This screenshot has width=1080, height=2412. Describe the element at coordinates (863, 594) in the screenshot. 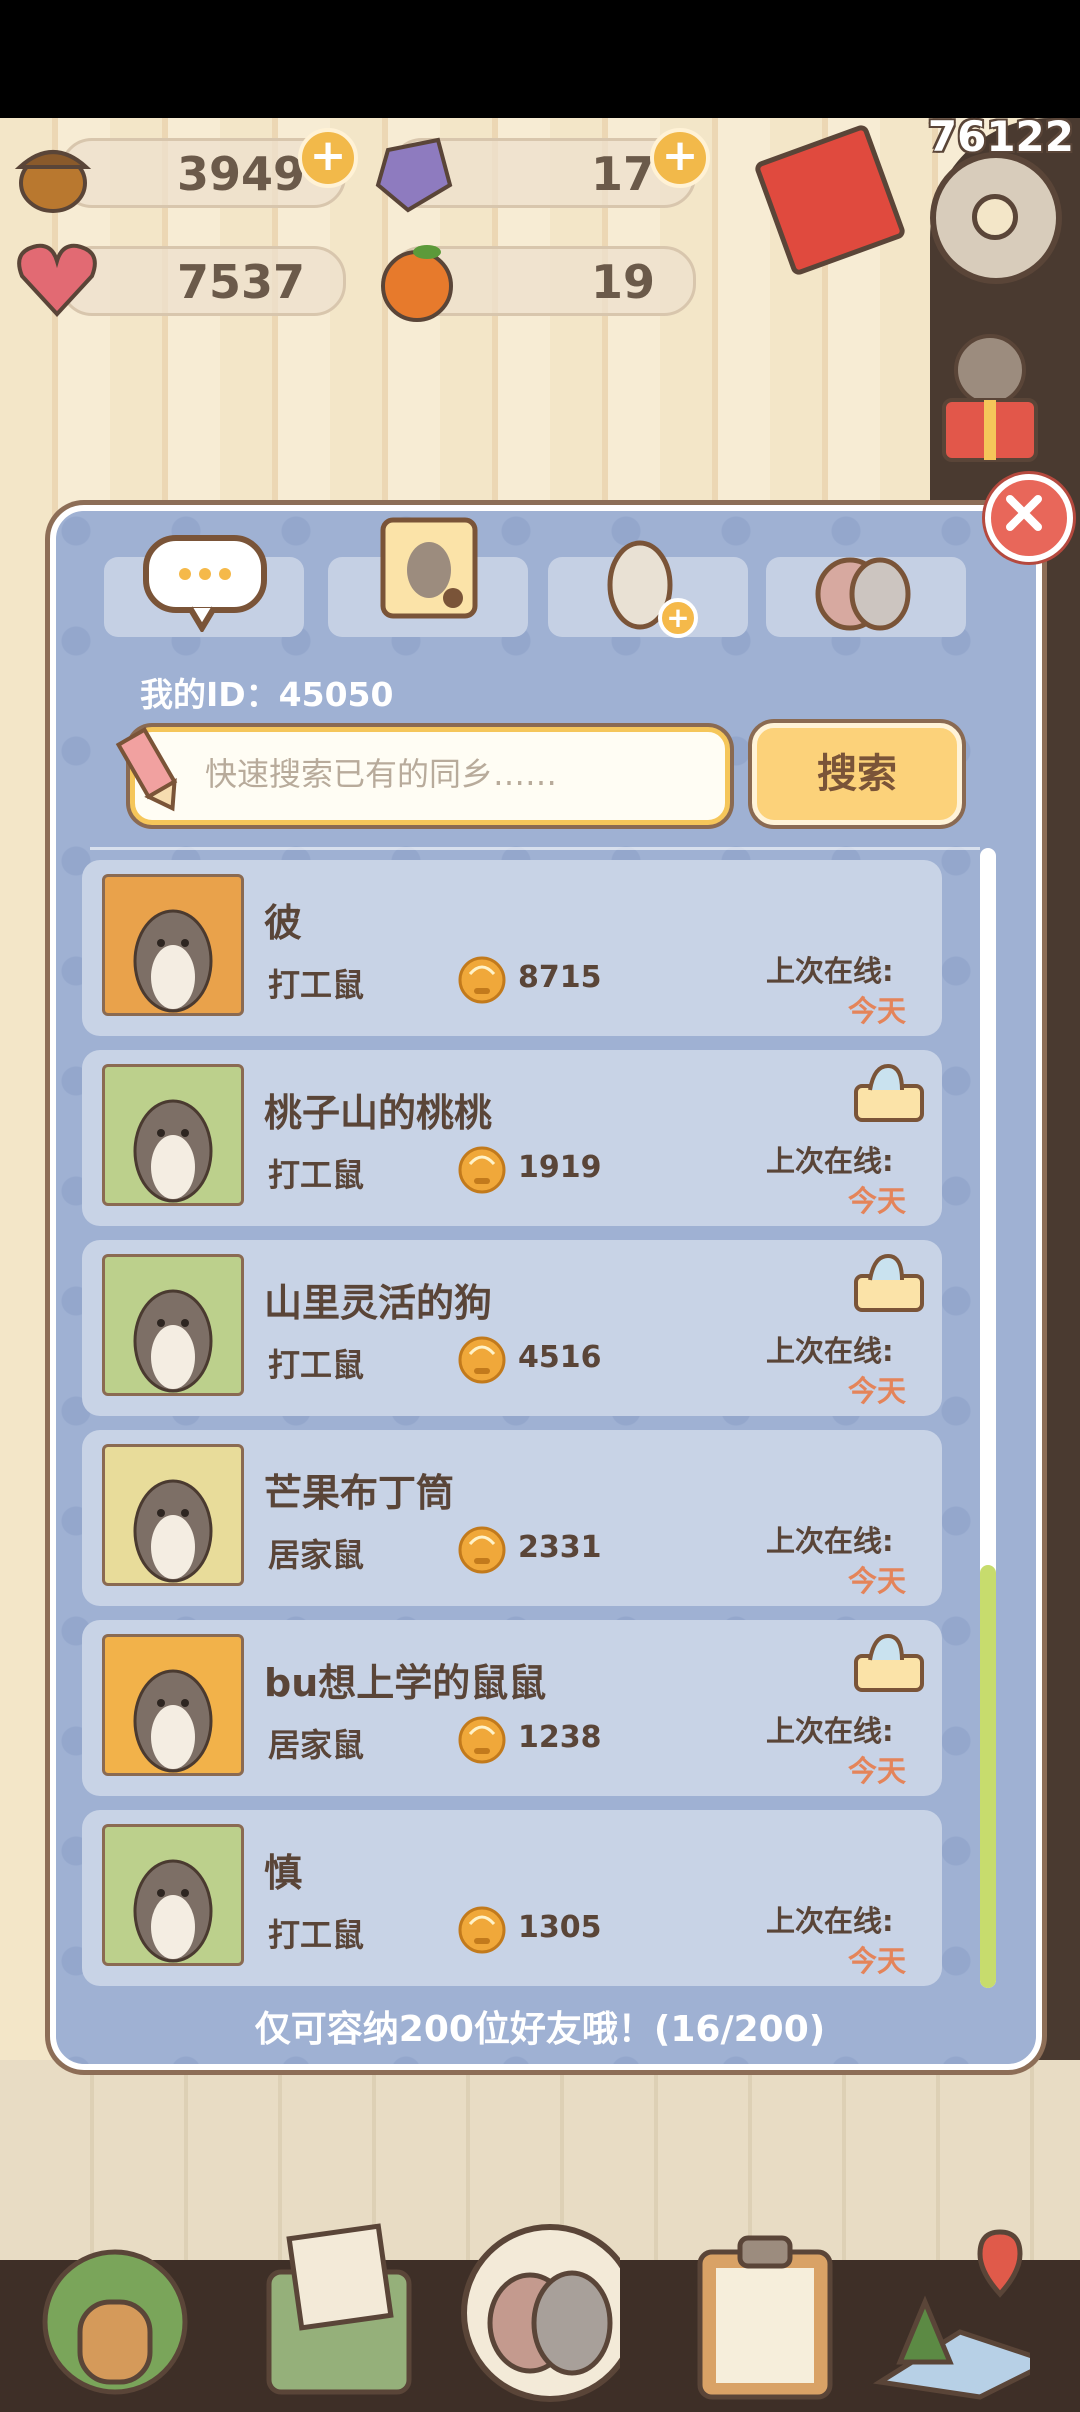

I see `paw-icon` at that location.